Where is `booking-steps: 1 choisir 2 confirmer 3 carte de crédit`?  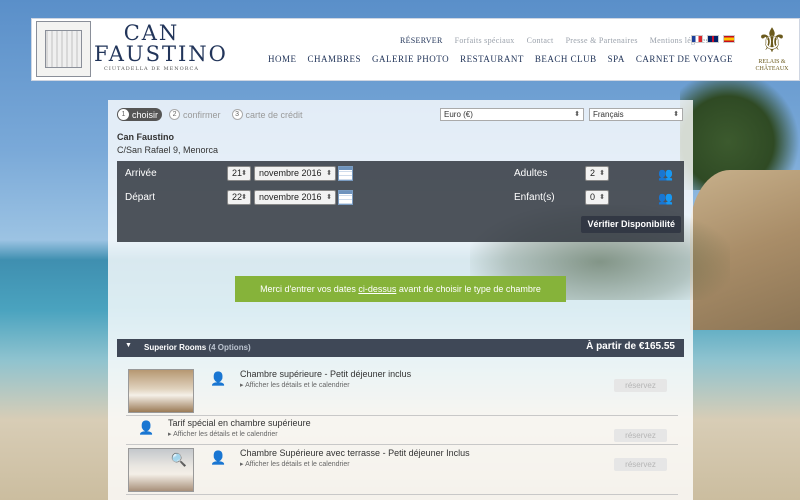
booking-steps: 1 choisir 2 confirmer 3 carte de crédit is located at coordinates (212, 114).